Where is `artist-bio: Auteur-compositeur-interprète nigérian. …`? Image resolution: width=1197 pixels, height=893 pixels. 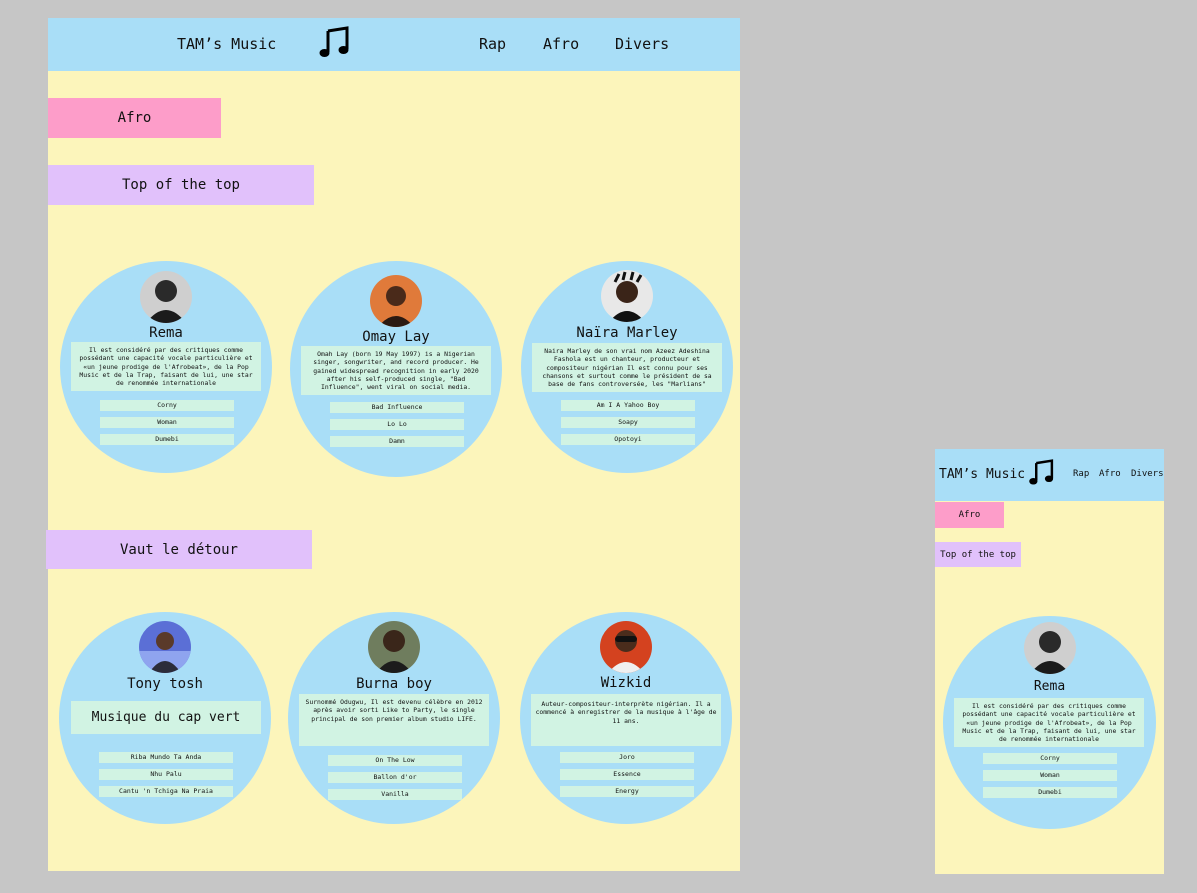 artist-bio: Auteur-compositeur-interprète nigérian. … is located at coordinates (626, 720).